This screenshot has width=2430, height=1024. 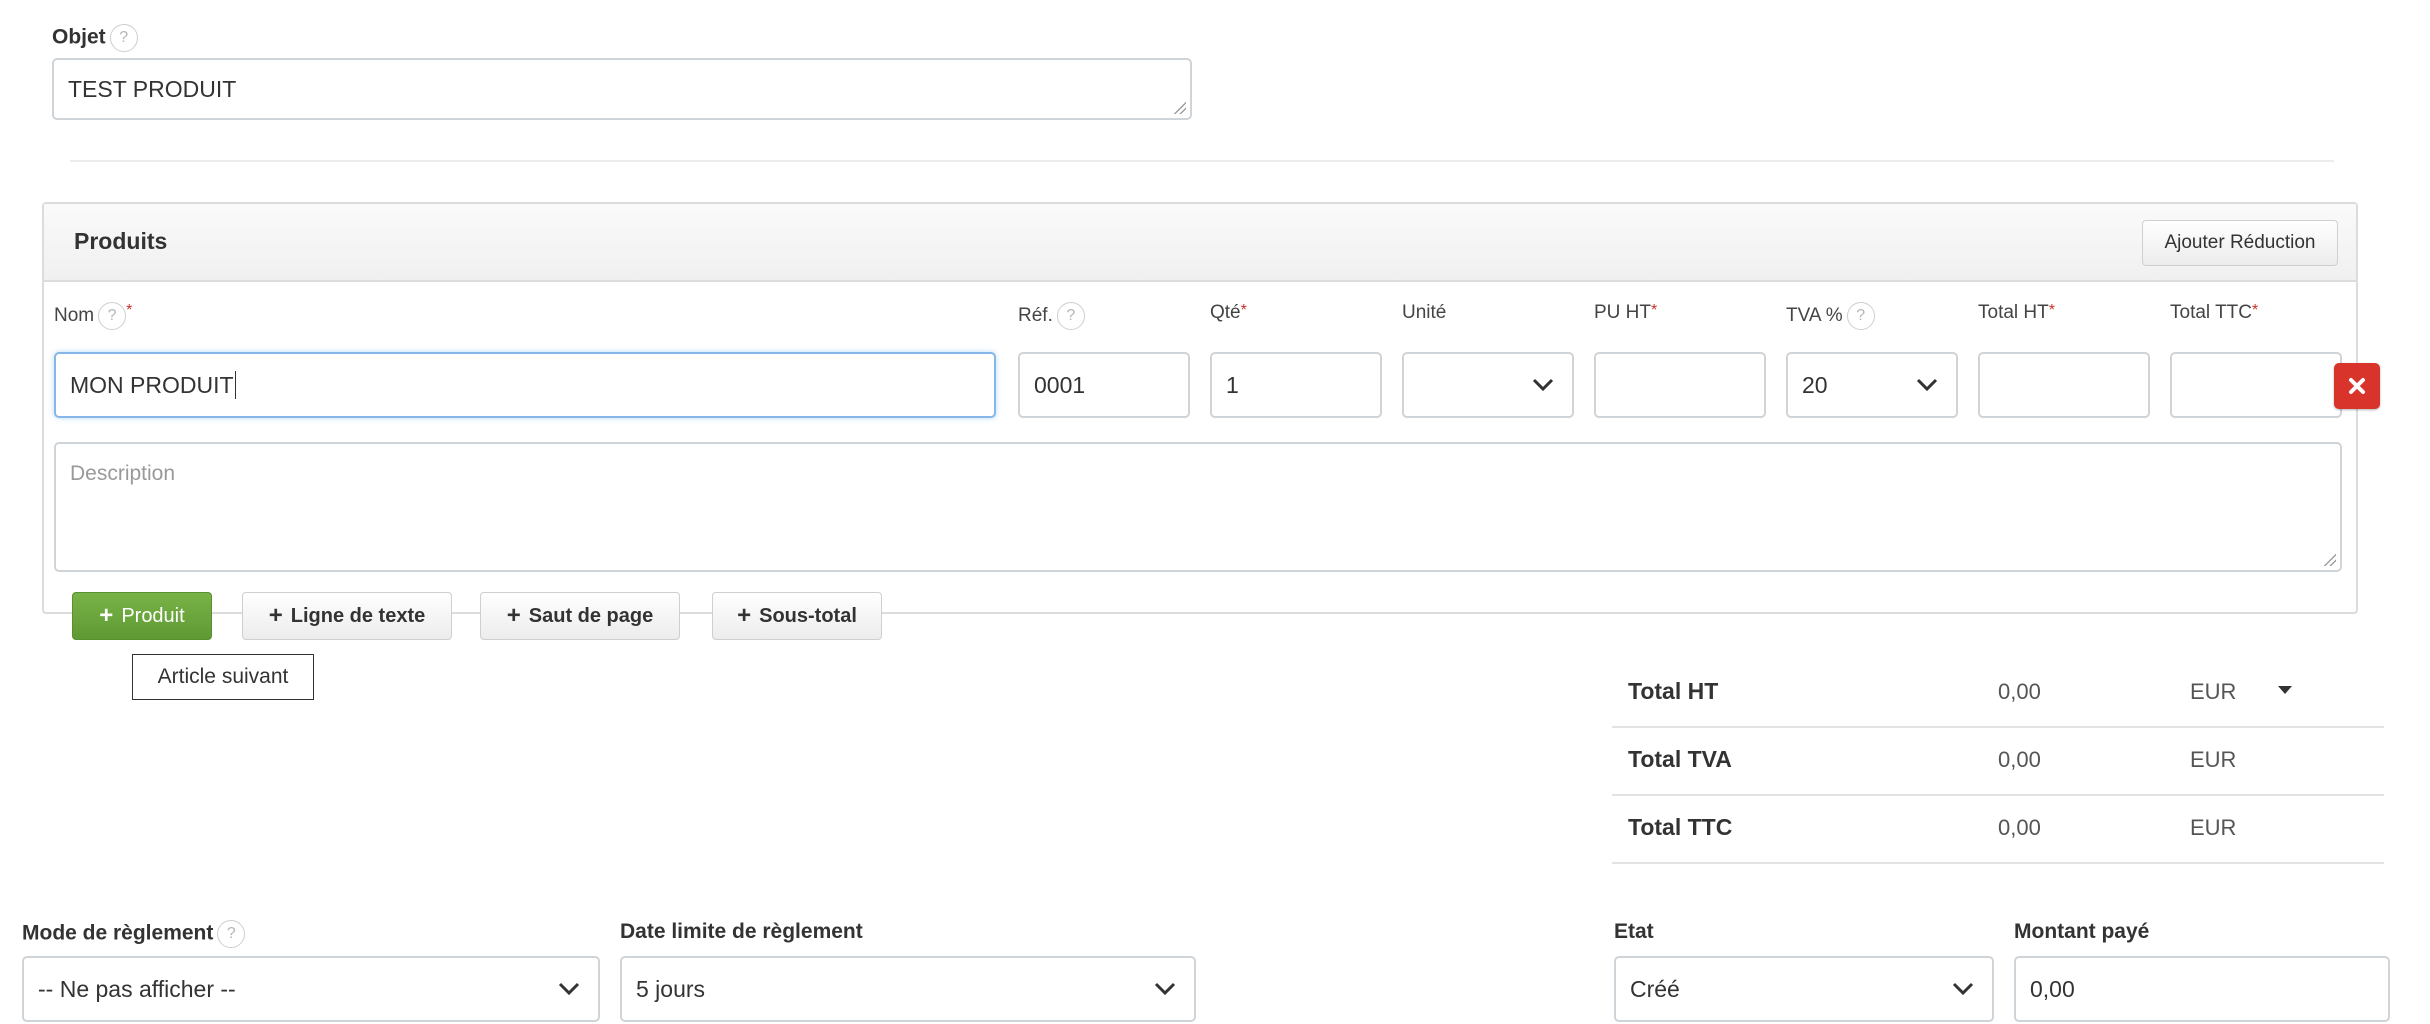 I want to click on mode-reglement-label: Mode de règlement?, so click(x=134, y=934).